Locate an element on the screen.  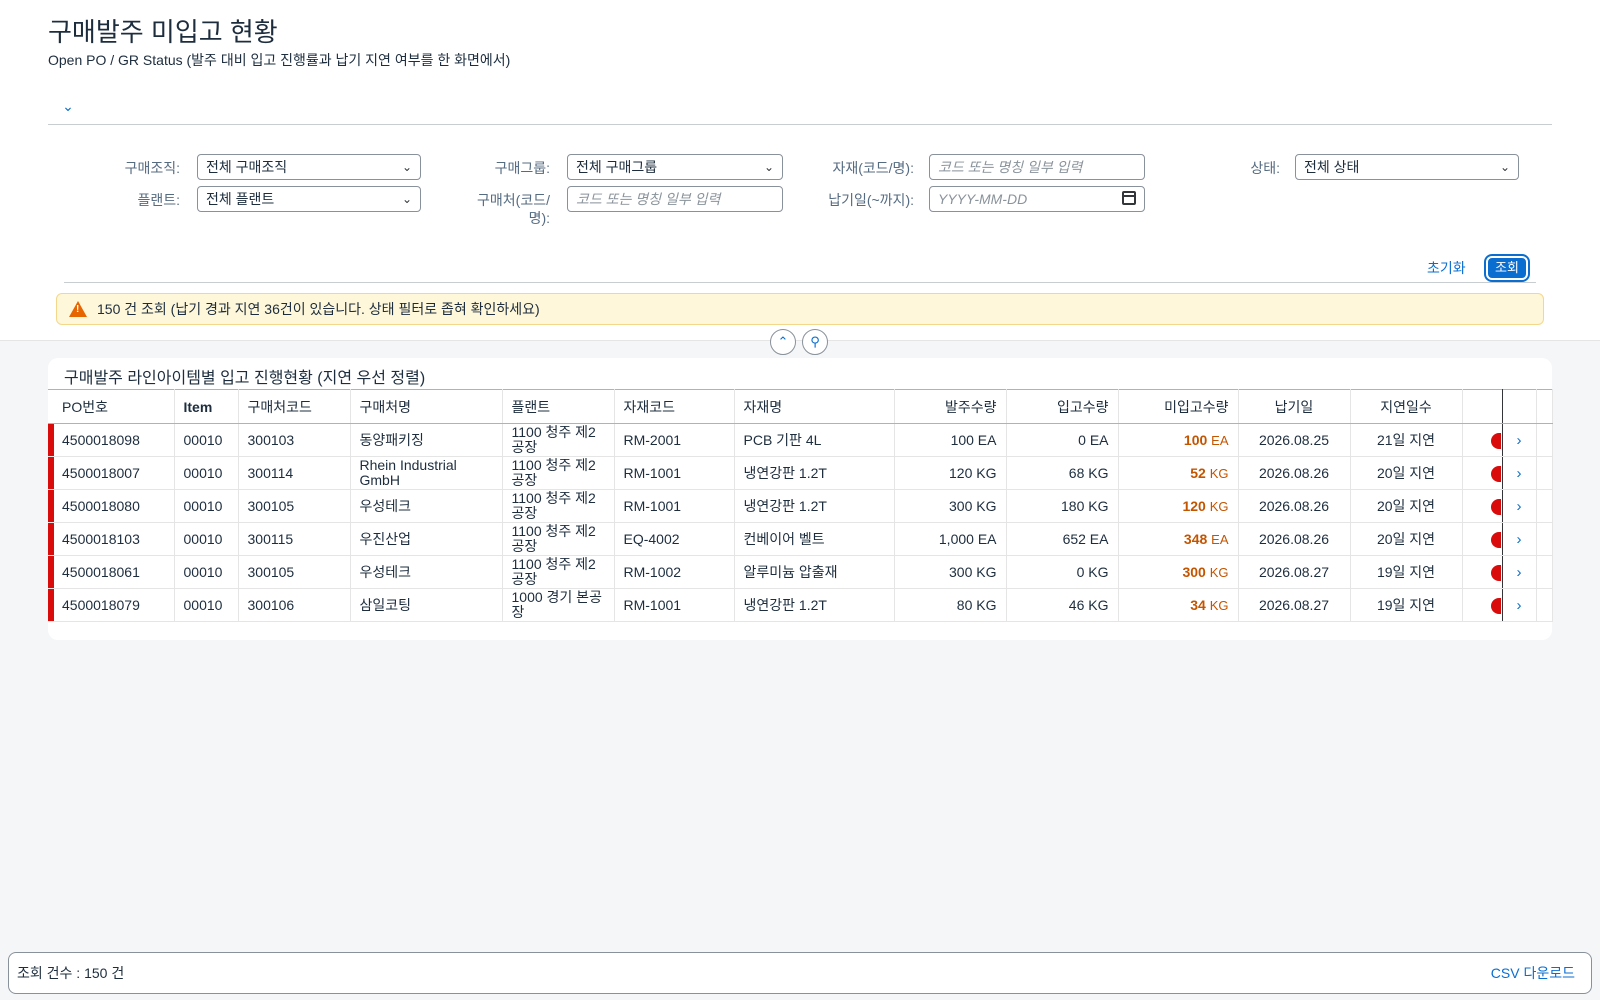
pin-header-button: ⚲ is located at coordinates (815, 342).